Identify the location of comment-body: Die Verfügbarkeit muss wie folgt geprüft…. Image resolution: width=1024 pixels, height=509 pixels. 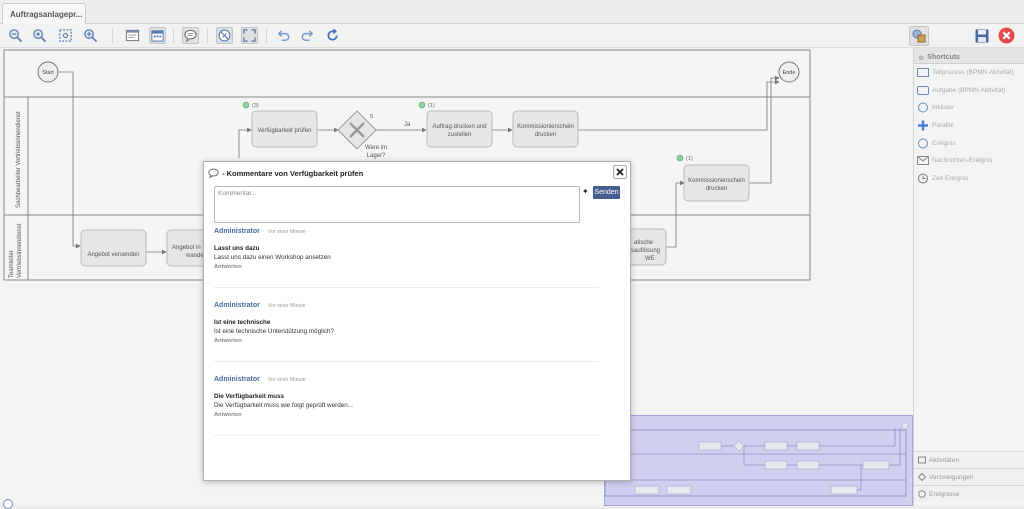
(283, 405).